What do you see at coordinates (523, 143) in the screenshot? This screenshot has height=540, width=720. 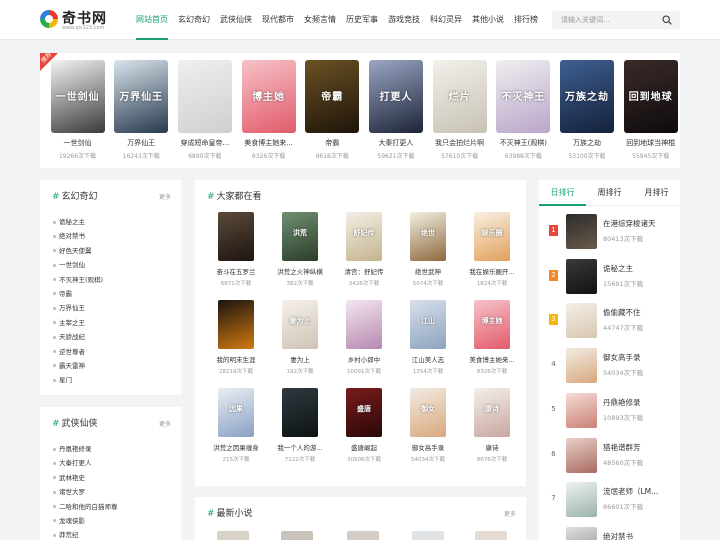 I see `book-title: 不灭神王(观棋)` at bounding box center [523, 143].